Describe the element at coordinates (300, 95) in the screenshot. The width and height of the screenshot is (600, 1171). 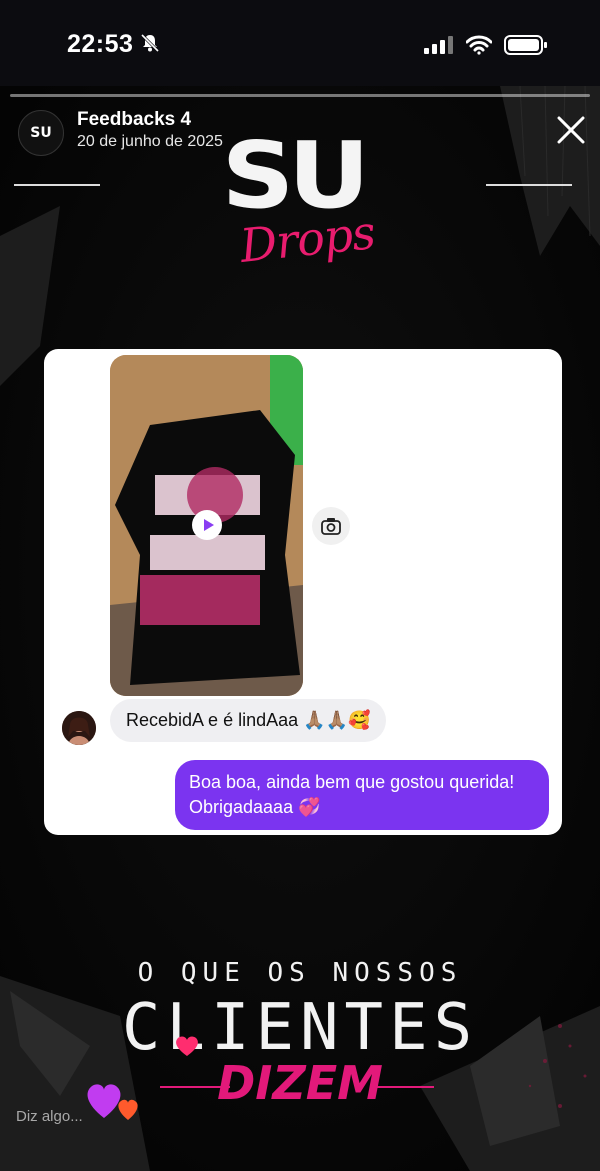
I see `story-progress-bar` at that location.